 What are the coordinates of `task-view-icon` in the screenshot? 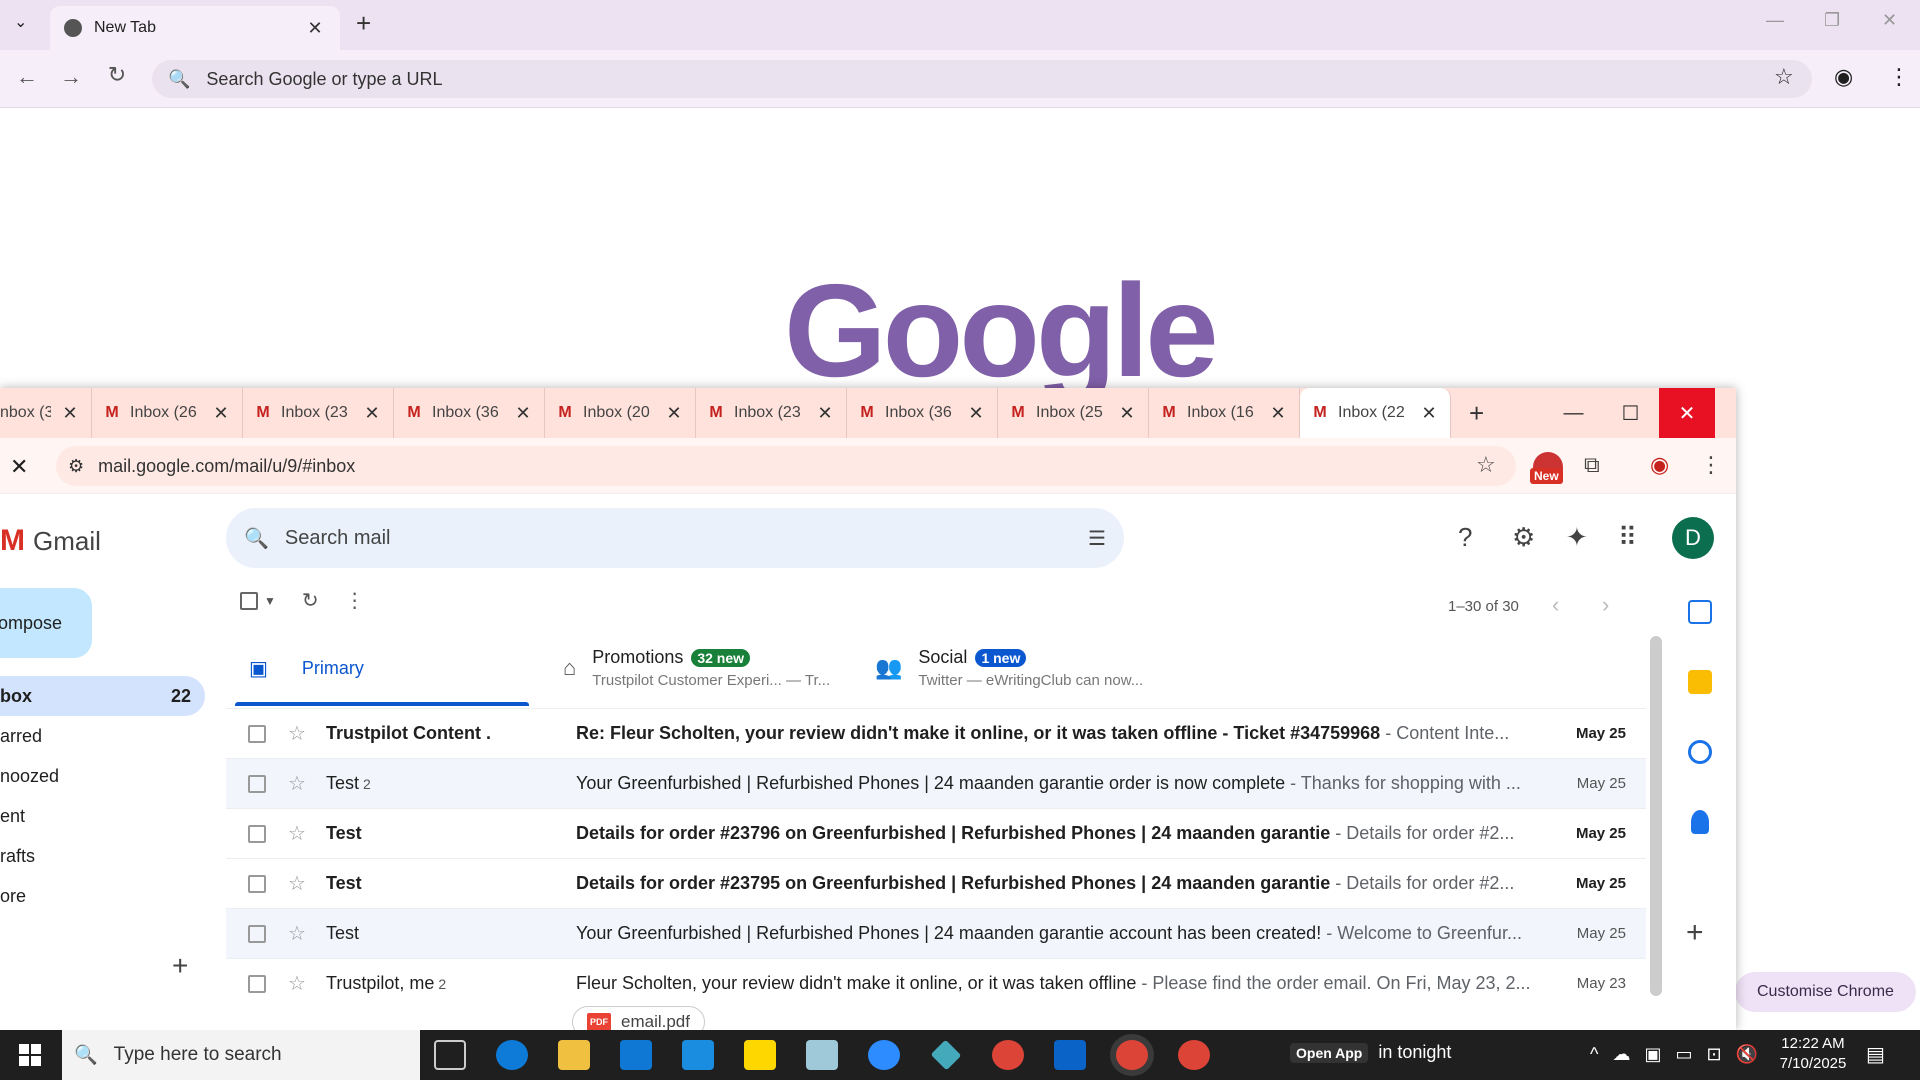 It's located at (450, 1055).